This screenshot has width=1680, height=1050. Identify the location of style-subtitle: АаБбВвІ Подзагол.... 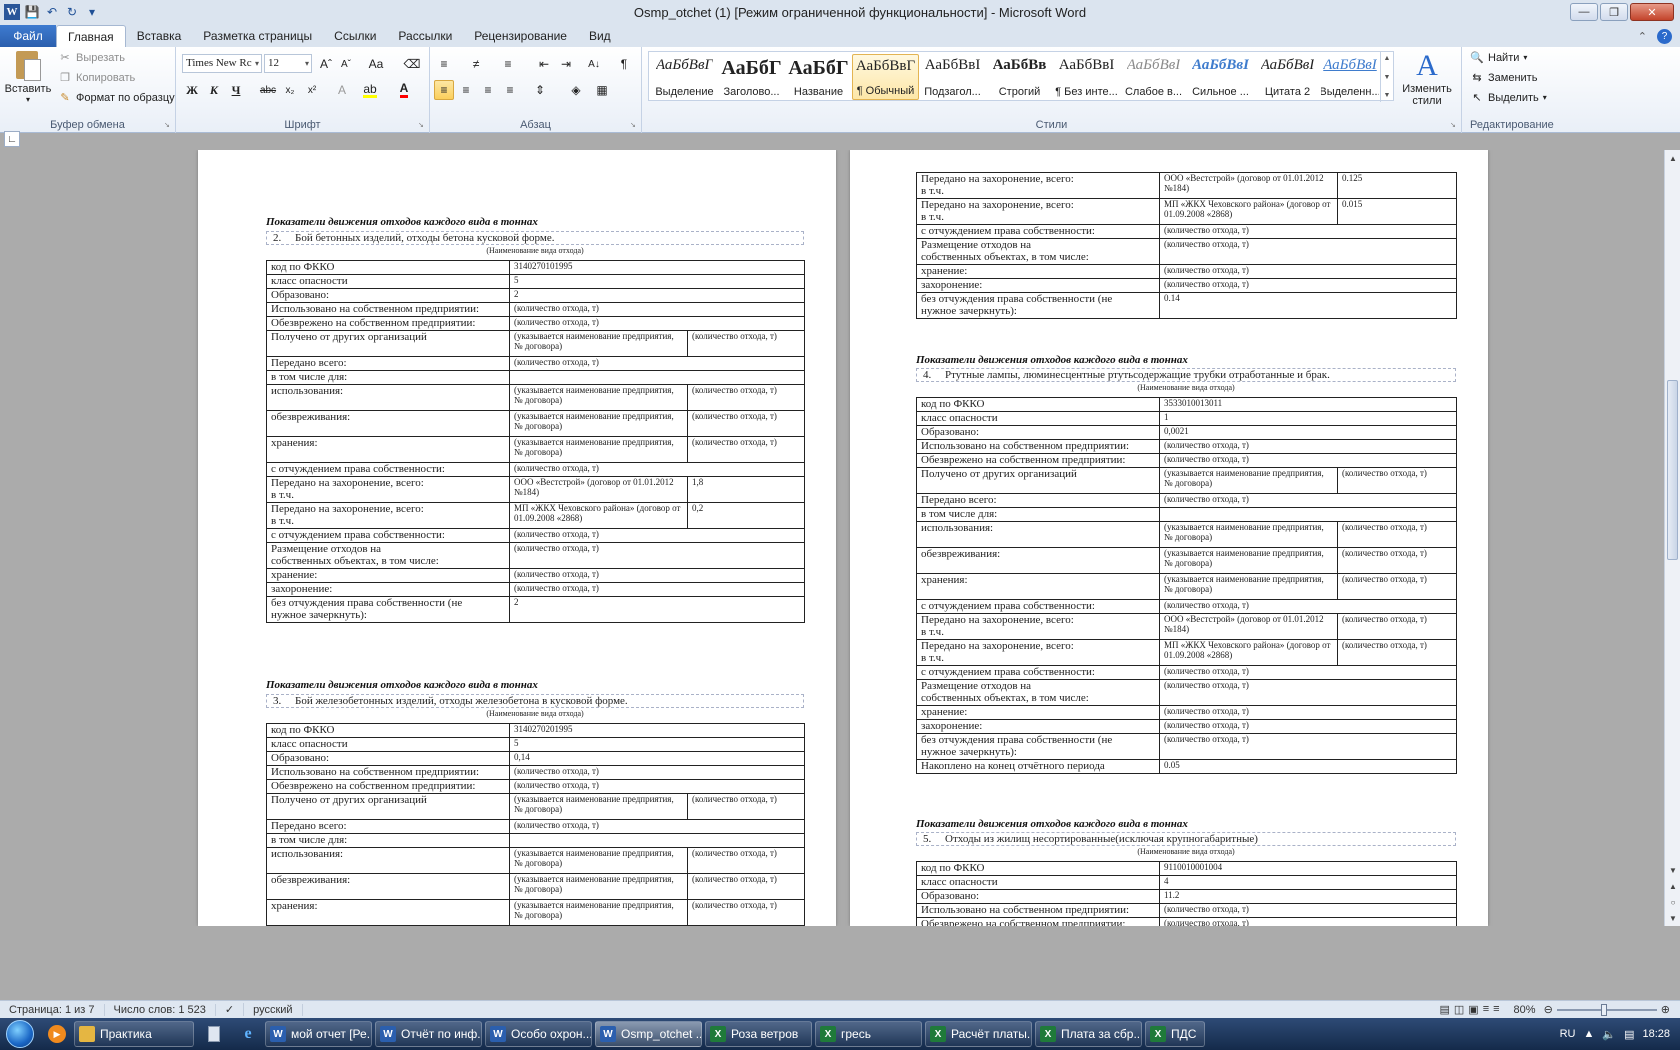
(952, 77).